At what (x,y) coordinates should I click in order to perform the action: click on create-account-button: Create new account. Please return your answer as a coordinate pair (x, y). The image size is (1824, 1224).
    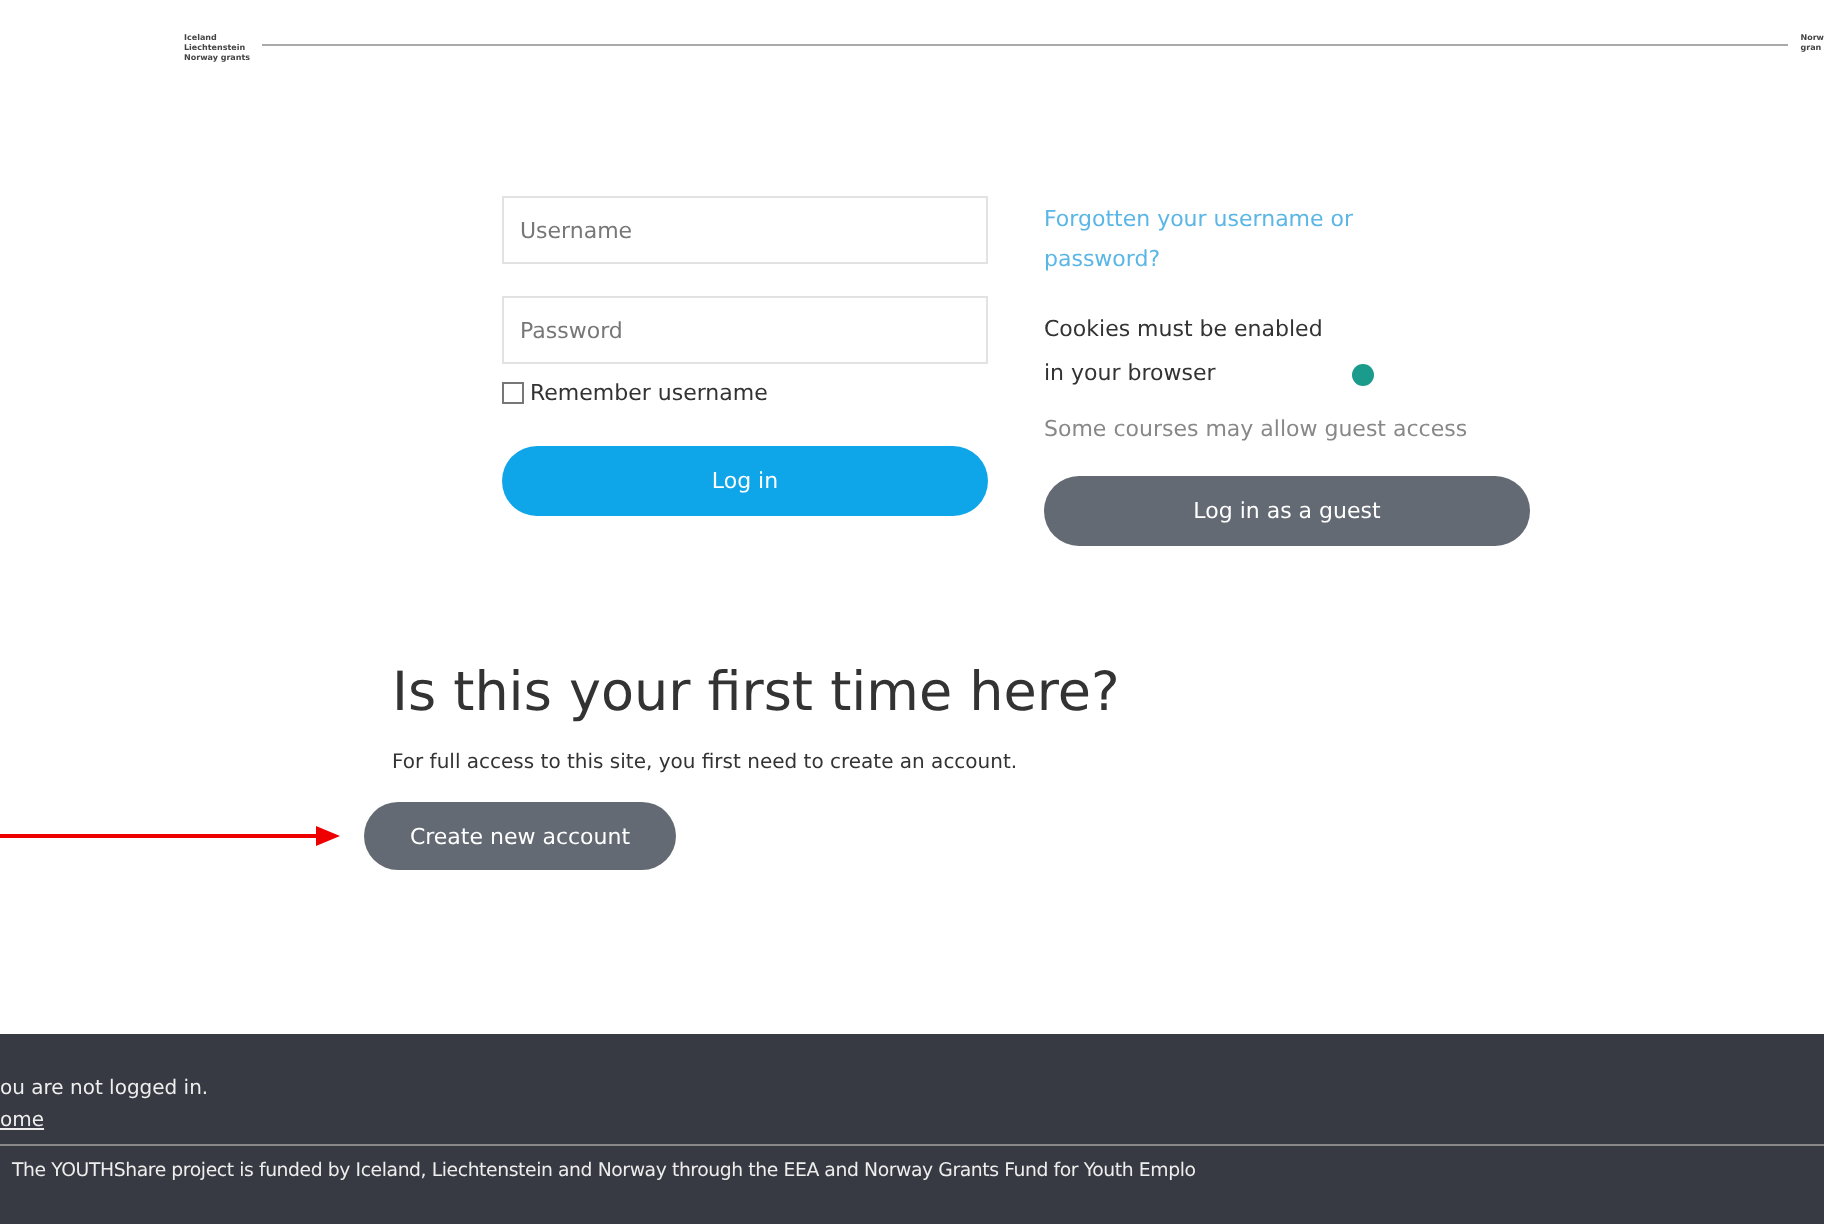
    Looking at the image, I should click on (520, 836).